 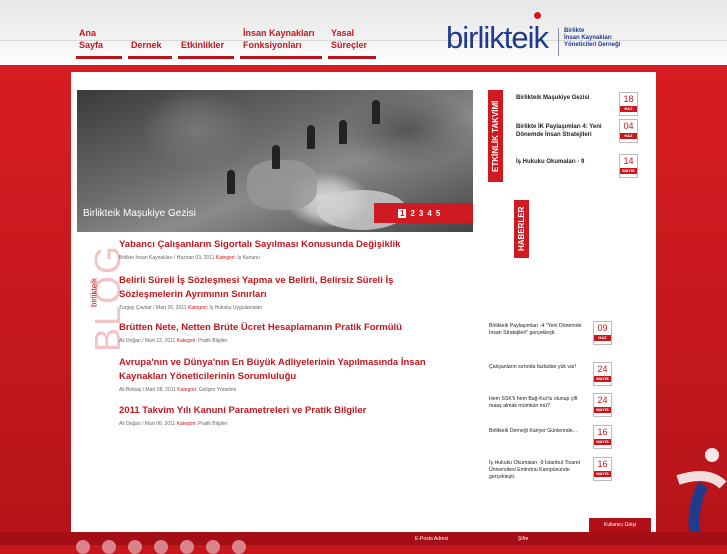 I want to click on nav-label: Ana Sayfa, so click(x=91, y=39).